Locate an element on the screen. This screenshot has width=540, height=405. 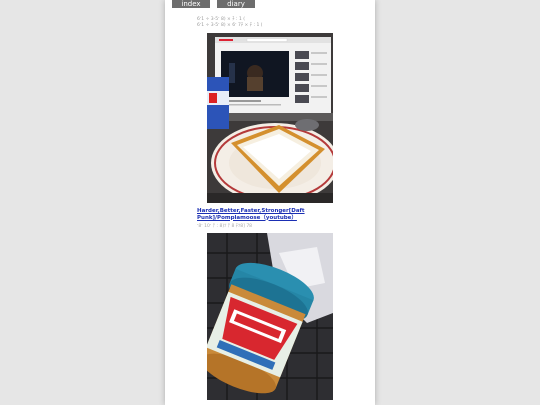
entry-caption: ʼ8ʼ 10ʼ ﾃ︰8)ﾂ ﾃ 8 ﾁﾂ8] 78 is located at coordinates (225, 226).